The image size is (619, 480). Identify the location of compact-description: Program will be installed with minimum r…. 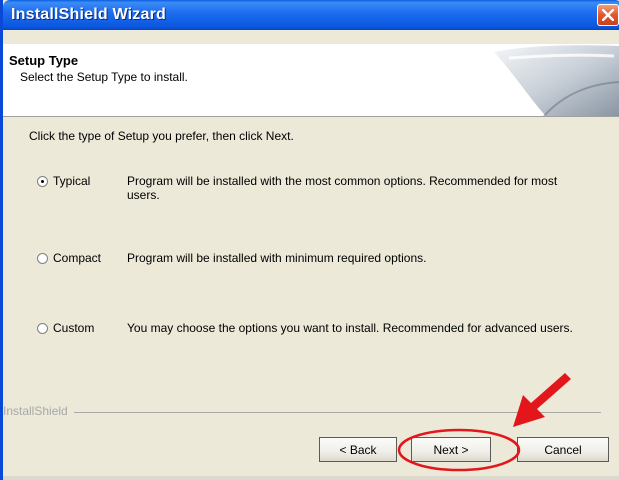
(277, 258).